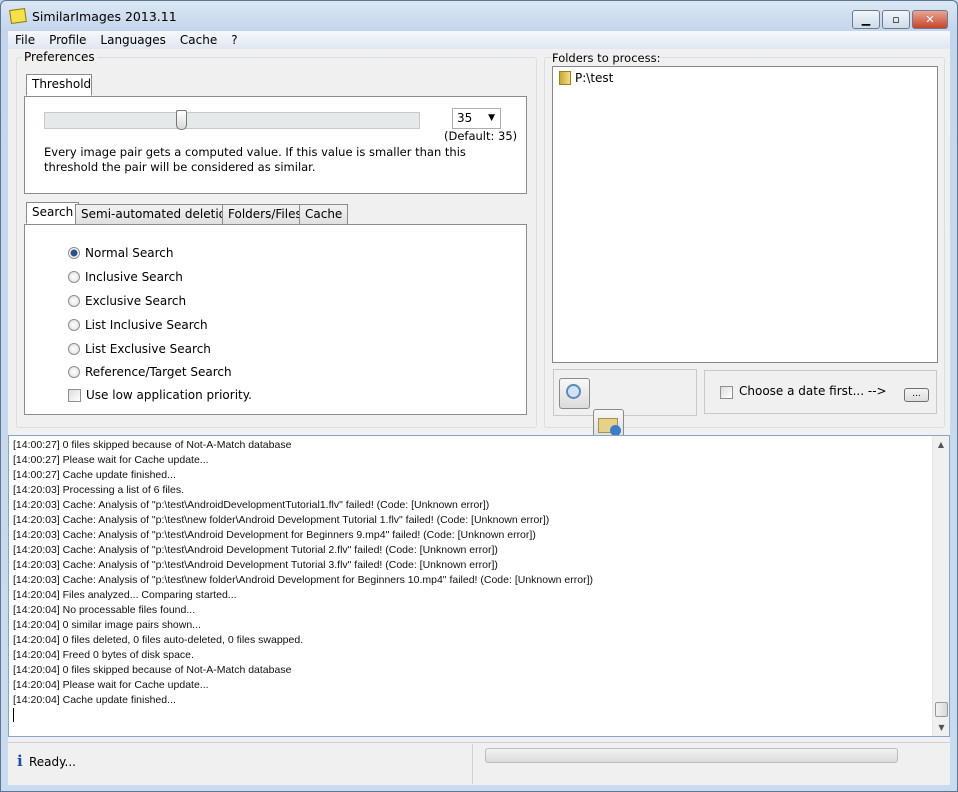 This screenshot has width=958, height=792. I want to click on low-priority-checkbox: Use low application priority., so click(160, 395).